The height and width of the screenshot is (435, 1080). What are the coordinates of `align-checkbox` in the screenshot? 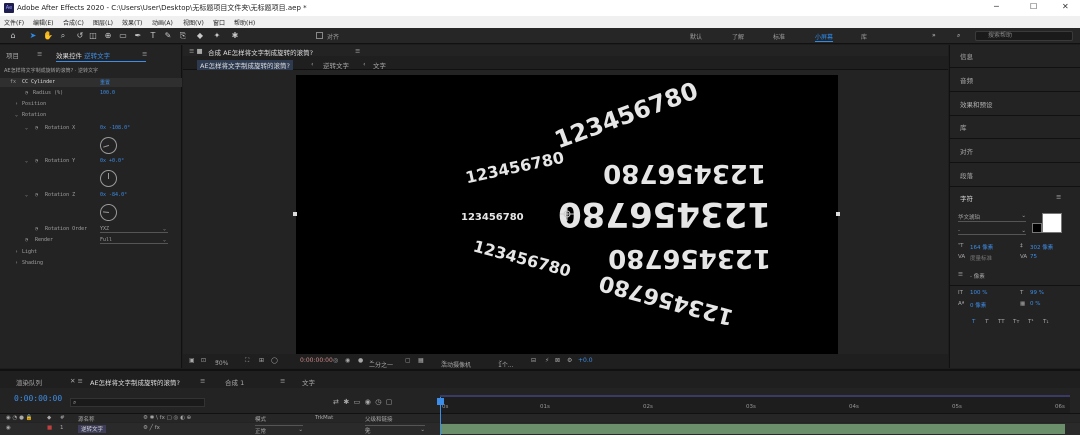 It's located at (319, 35).